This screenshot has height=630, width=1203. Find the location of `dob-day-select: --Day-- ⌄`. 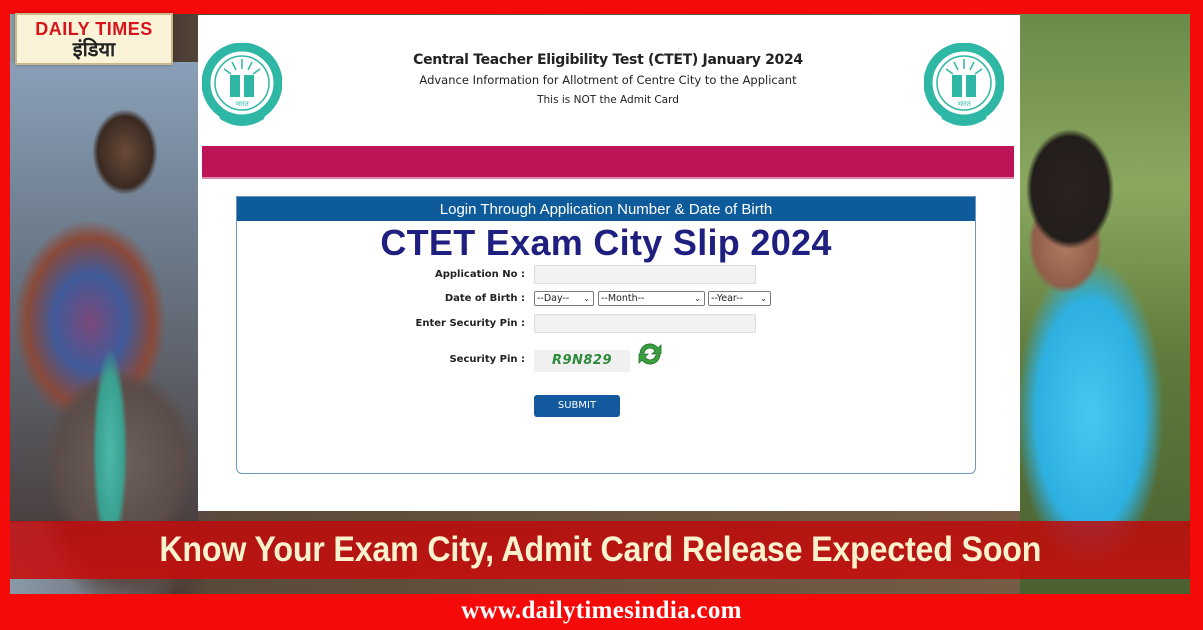

dob-day-select: --Day-- ⌄ is located at coordinates (564, 298).